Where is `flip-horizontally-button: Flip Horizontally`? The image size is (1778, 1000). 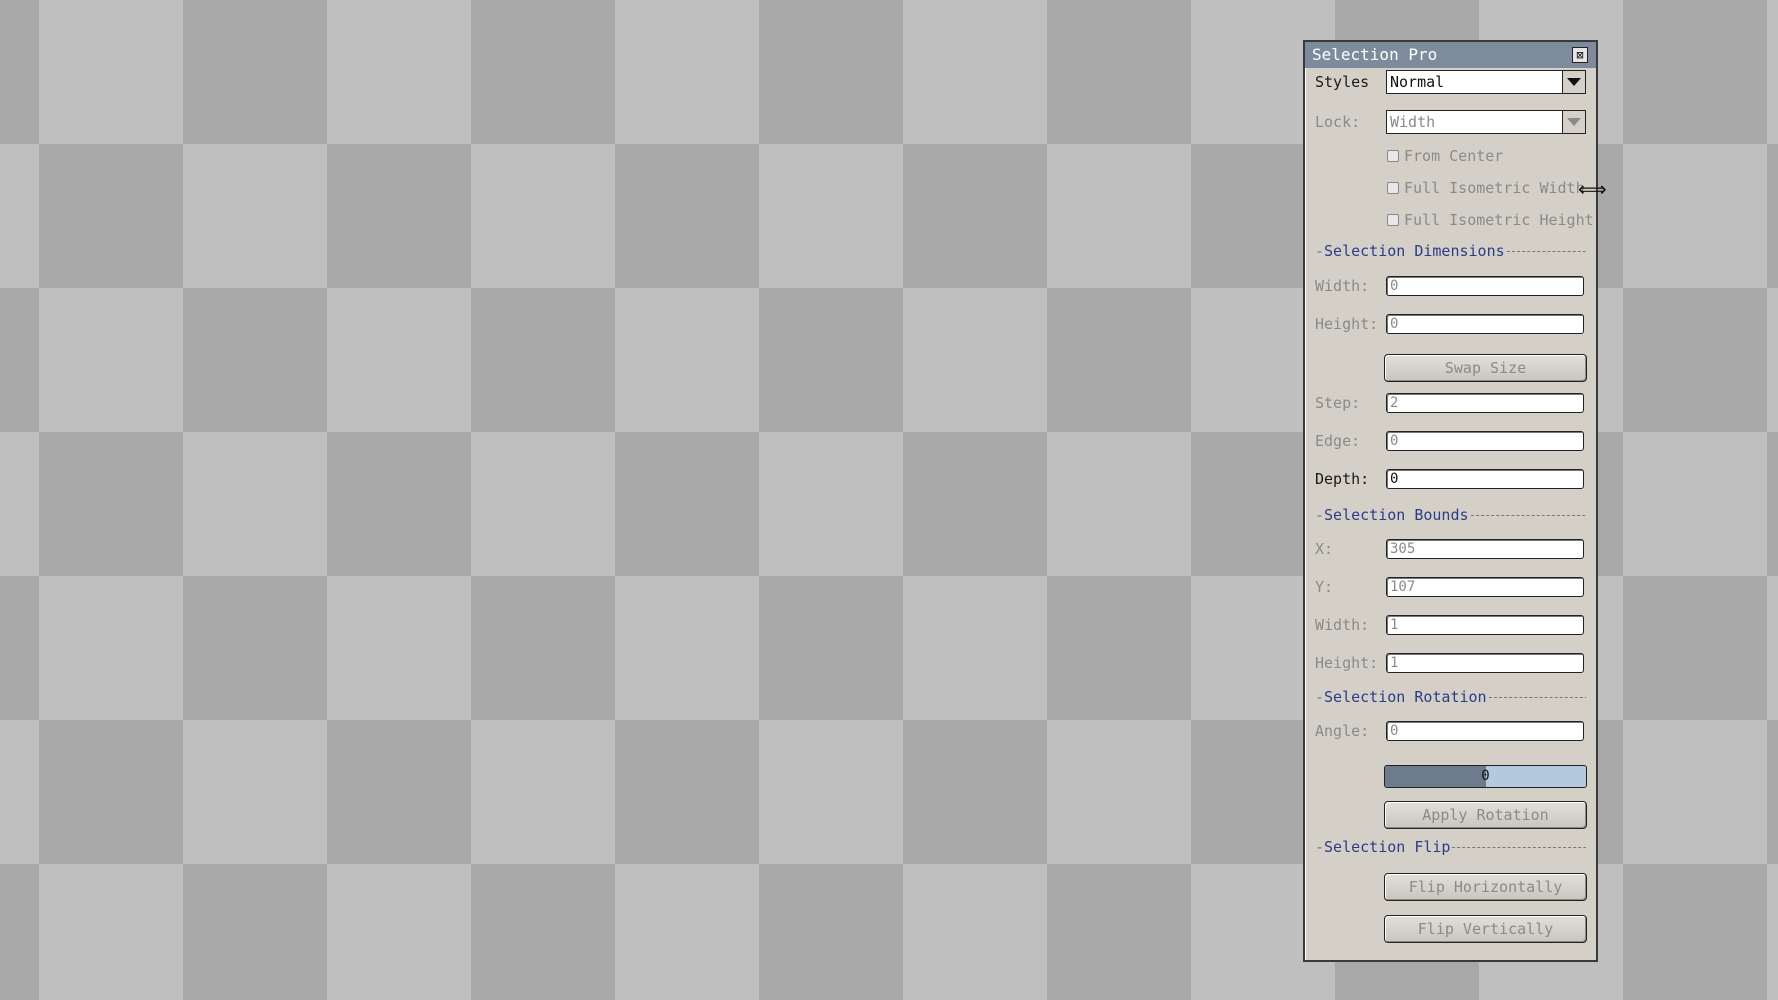
flip-horizontally-button: Flip Horizontally is located at coordinates (1485, 887).